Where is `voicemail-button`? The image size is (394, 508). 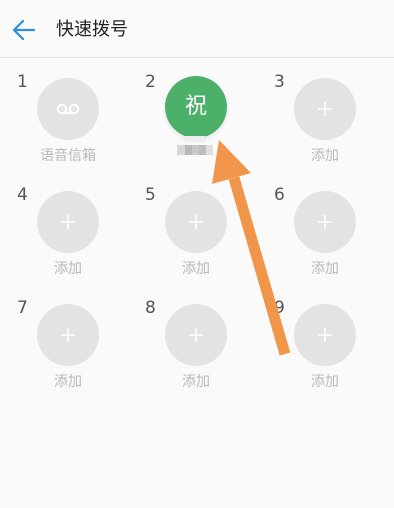
voicemail-button is located at coordinates (68, 109).